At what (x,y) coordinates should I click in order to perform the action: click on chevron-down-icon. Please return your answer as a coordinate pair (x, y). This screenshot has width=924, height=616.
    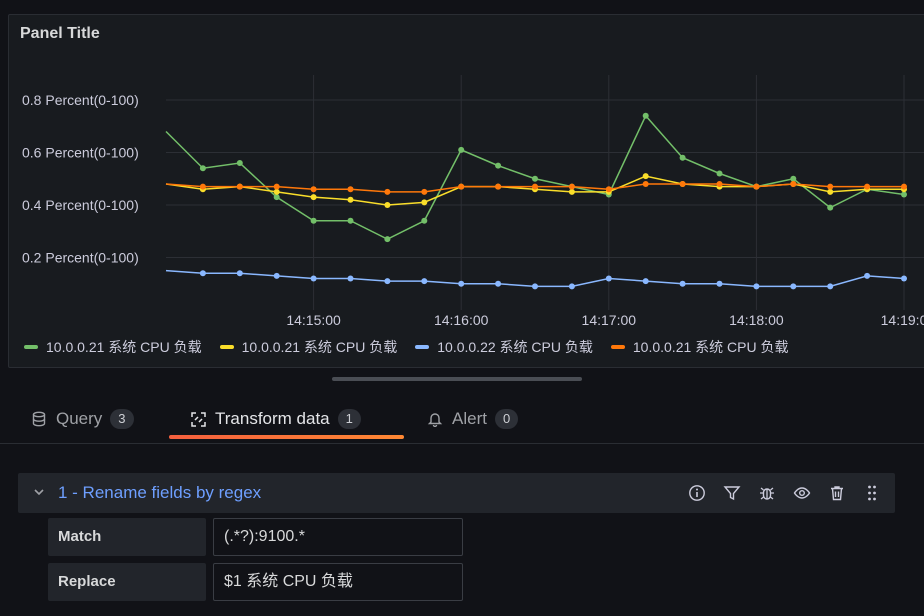
    Looking at the image, I should click on (39, 492).